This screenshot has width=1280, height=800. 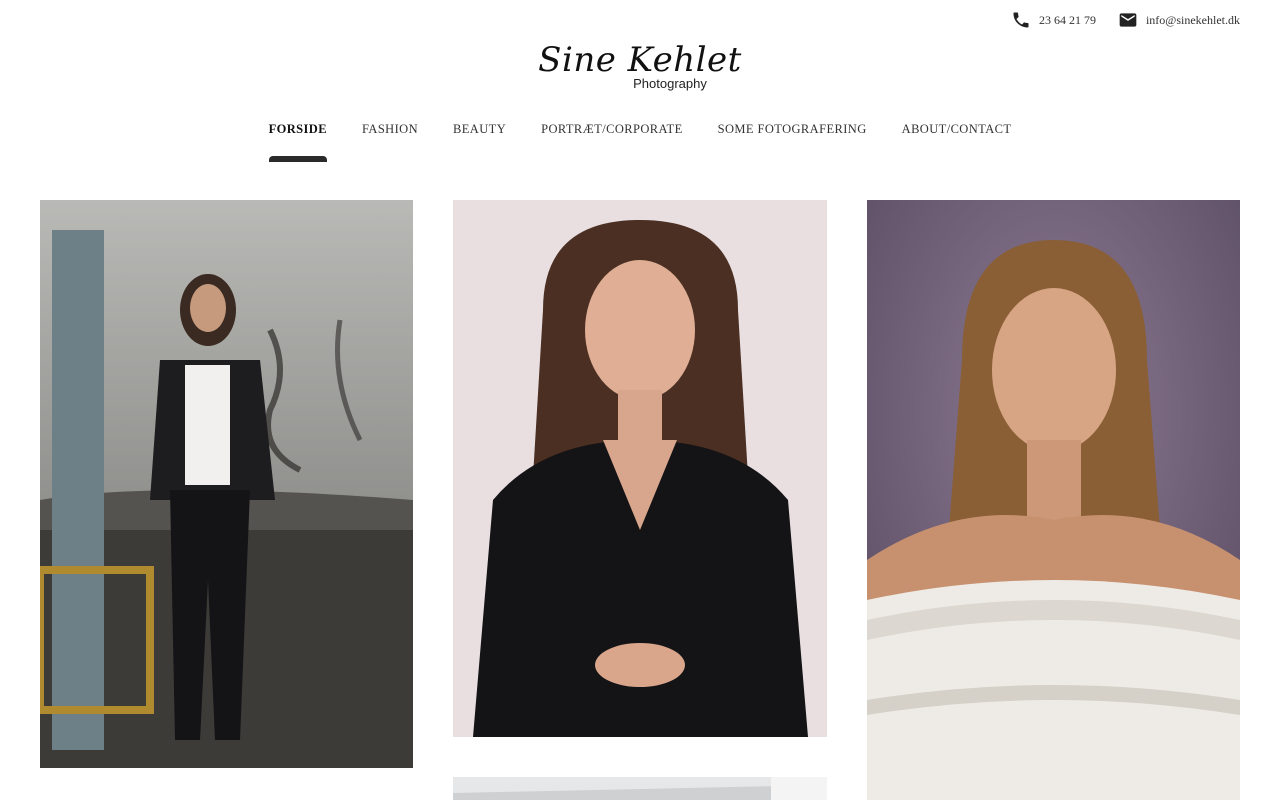 I want to click on nav-item-label: BEAUTY, so click(x=480, y=129).